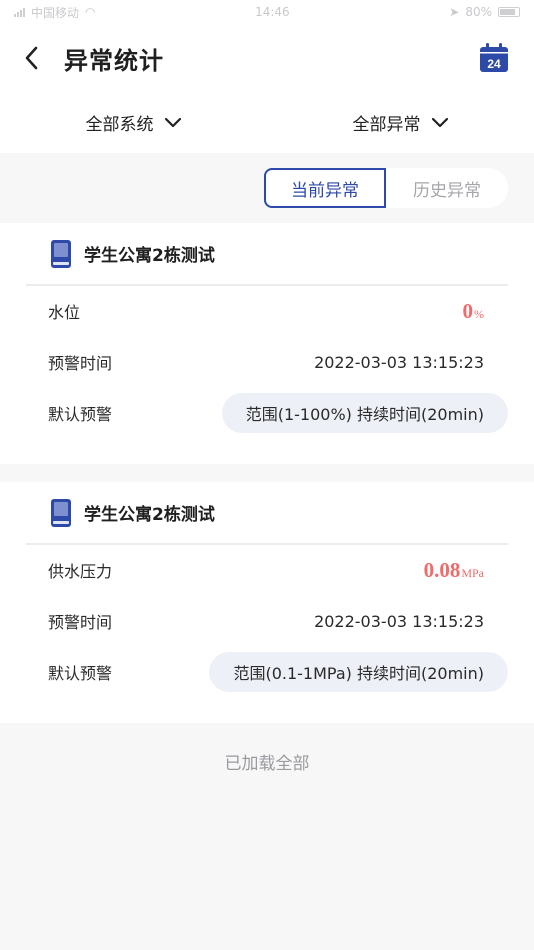 This screenshot has width=534, height=950. Describe the element at coordinates (267, 58) in the screenshot. I see `nav-header: 异常统计 24` at that location.